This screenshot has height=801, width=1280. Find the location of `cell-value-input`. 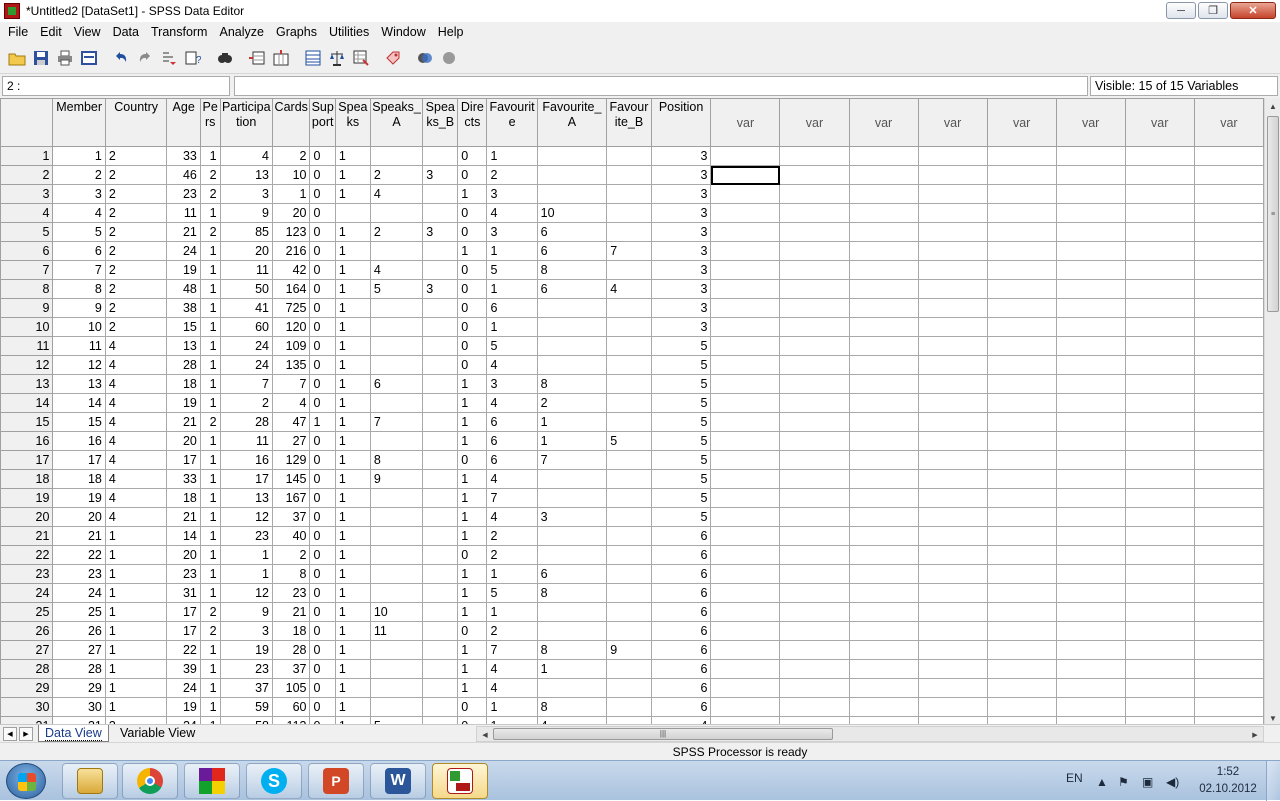

cell-value-input is located at coordinates (661, 86).